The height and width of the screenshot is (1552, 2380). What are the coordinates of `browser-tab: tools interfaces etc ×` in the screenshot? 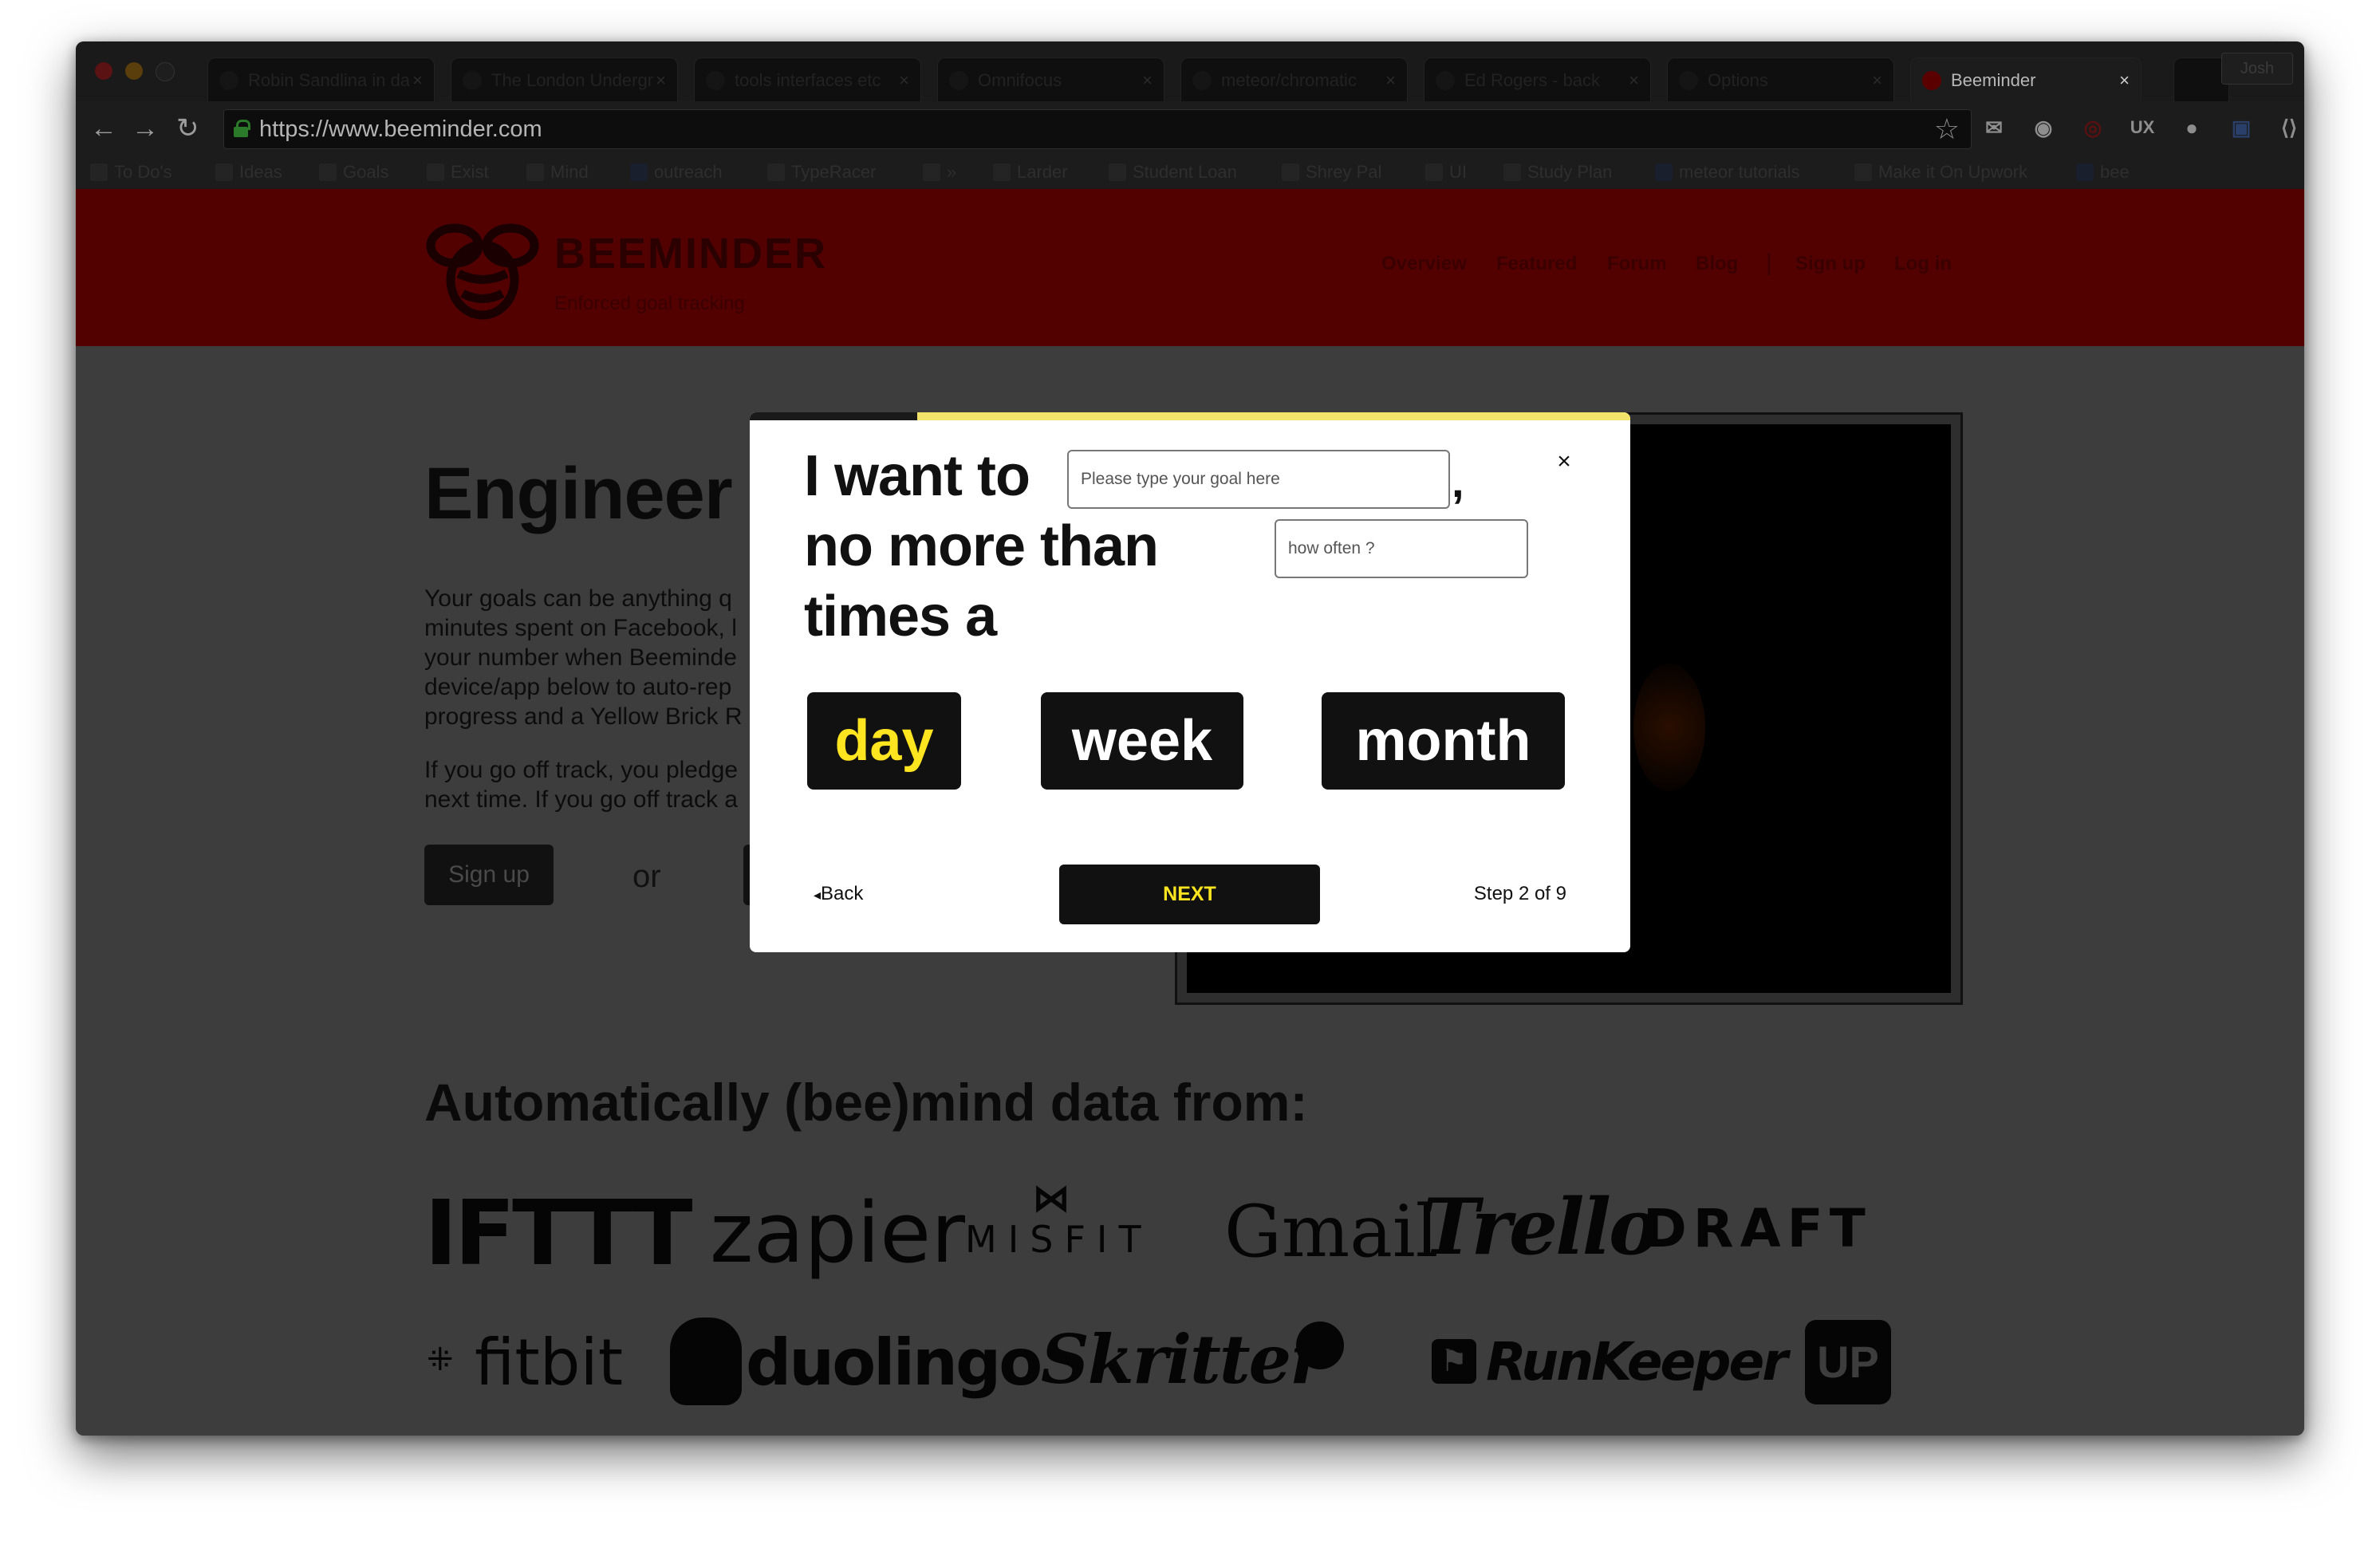 It's located at (807, 79).